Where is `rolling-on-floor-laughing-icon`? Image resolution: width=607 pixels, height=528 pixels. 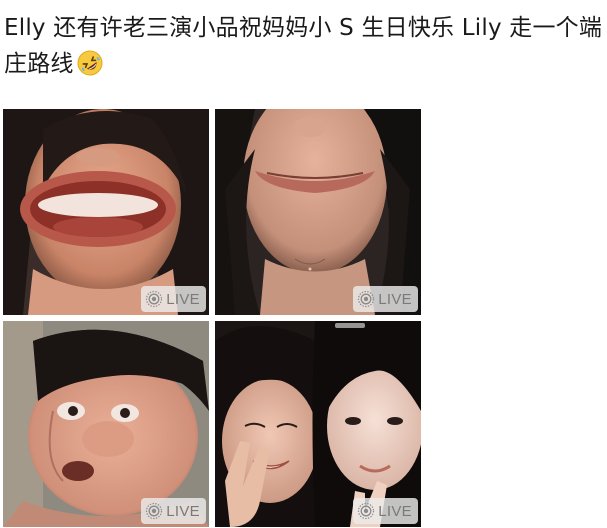 rolling-on-floor-laughing-icon is located at coordinates (90, 63).